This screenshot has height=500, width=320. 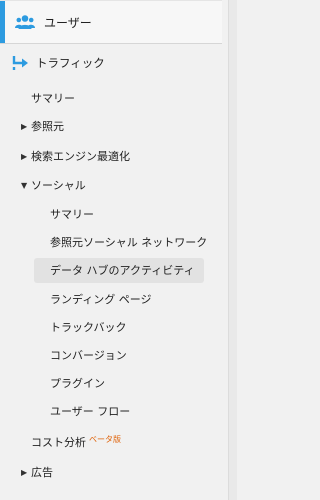 What do you see at coordinates (110, 185) in the screenshot?
I see `nav-item-social: ▼ ソーシャル` at bounding box center [110, 185].